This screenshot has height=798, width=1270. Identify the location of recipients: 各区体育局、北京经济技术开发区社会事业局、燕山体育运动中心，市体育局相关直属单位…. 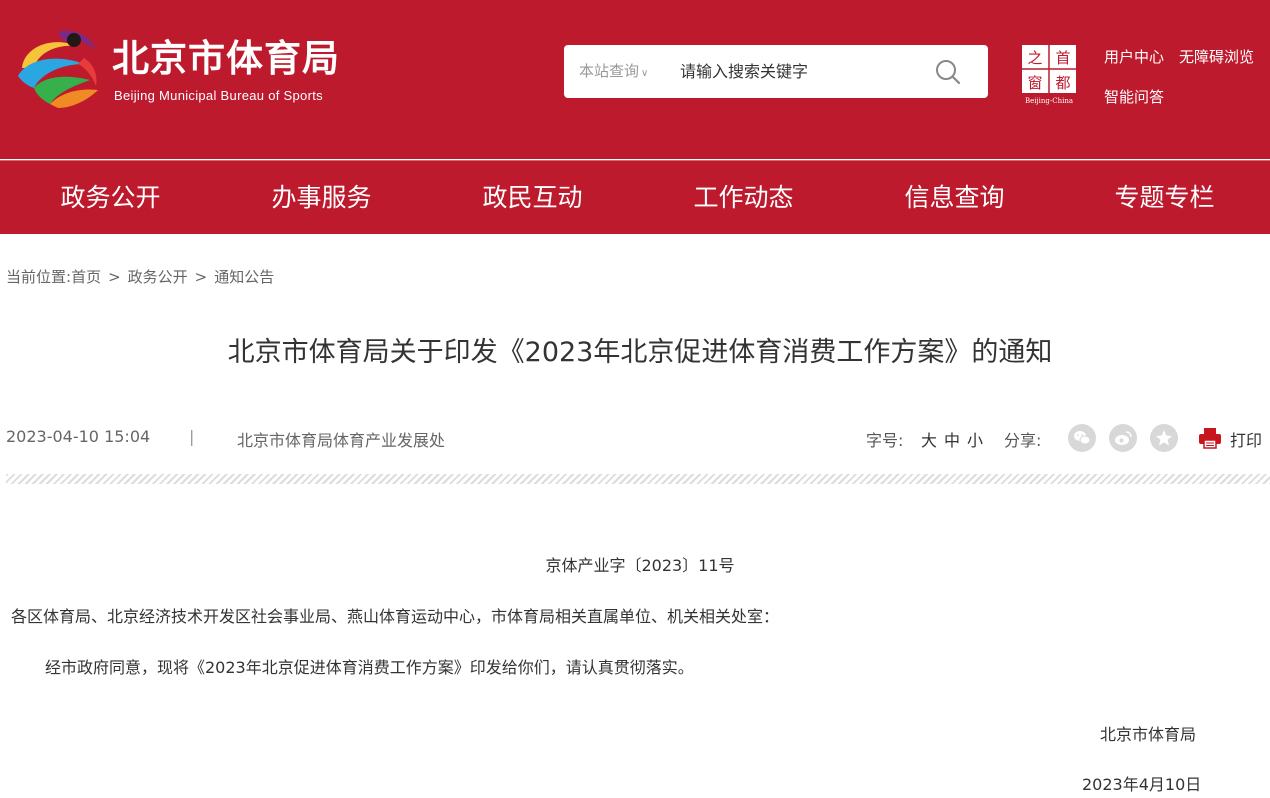
(395, 616).